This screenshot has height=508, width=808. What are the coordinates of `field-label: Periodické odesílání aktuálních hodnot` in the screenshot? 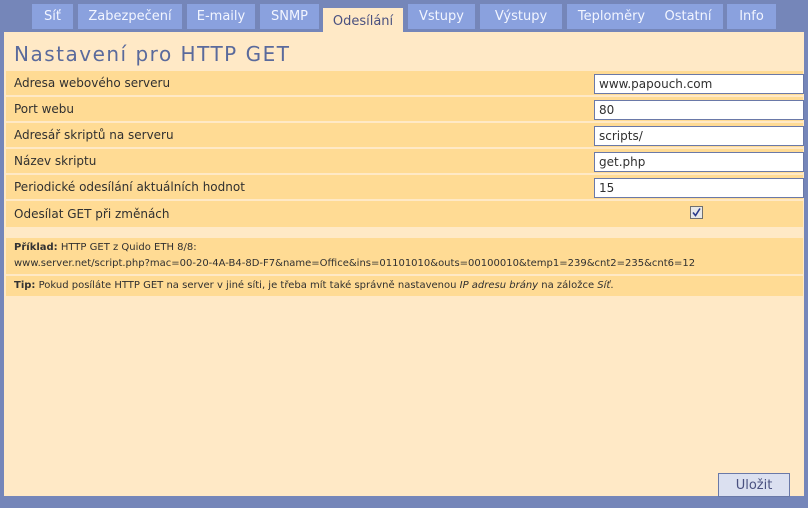 It's located at (129, 187).